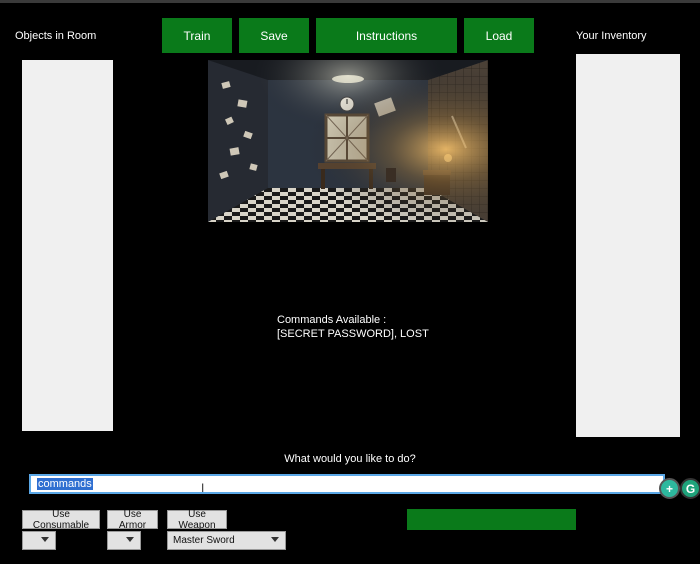  What do you see at coordinates (350, 459) in the screenshot?
I see `action-prompt: What would you like to do?` at bounding box center [350, 459].